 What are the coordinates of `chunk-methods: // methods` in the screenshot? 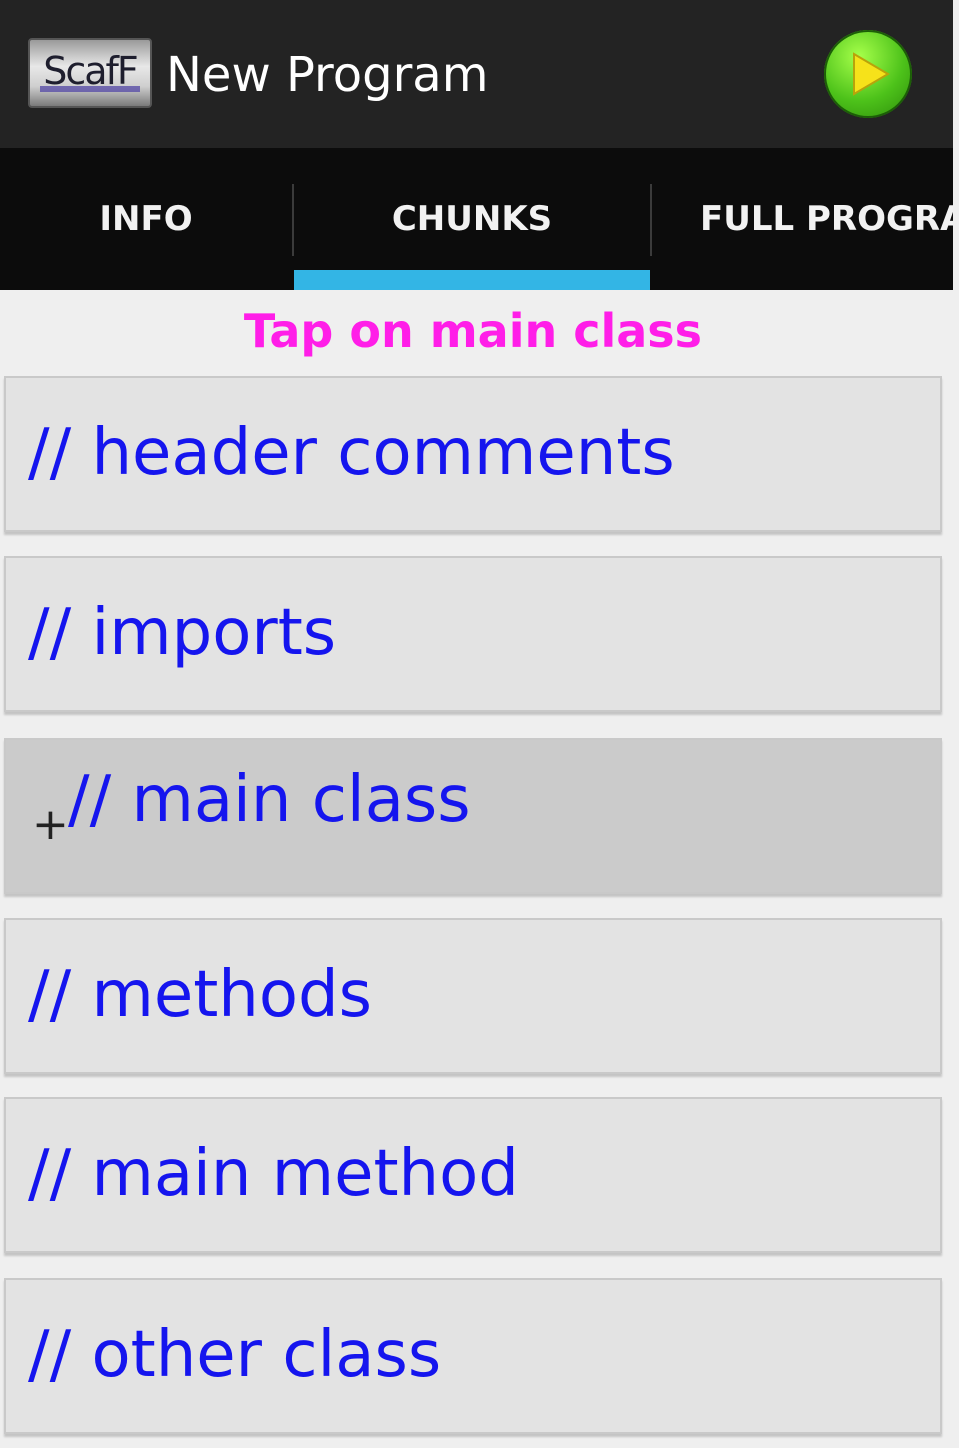 It's located at (473, 996).